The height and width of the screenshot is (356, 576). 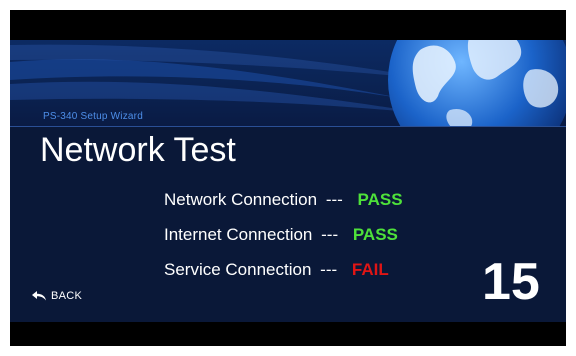 I want to click on result-label: Service Connection, so click(x=238, y=269).